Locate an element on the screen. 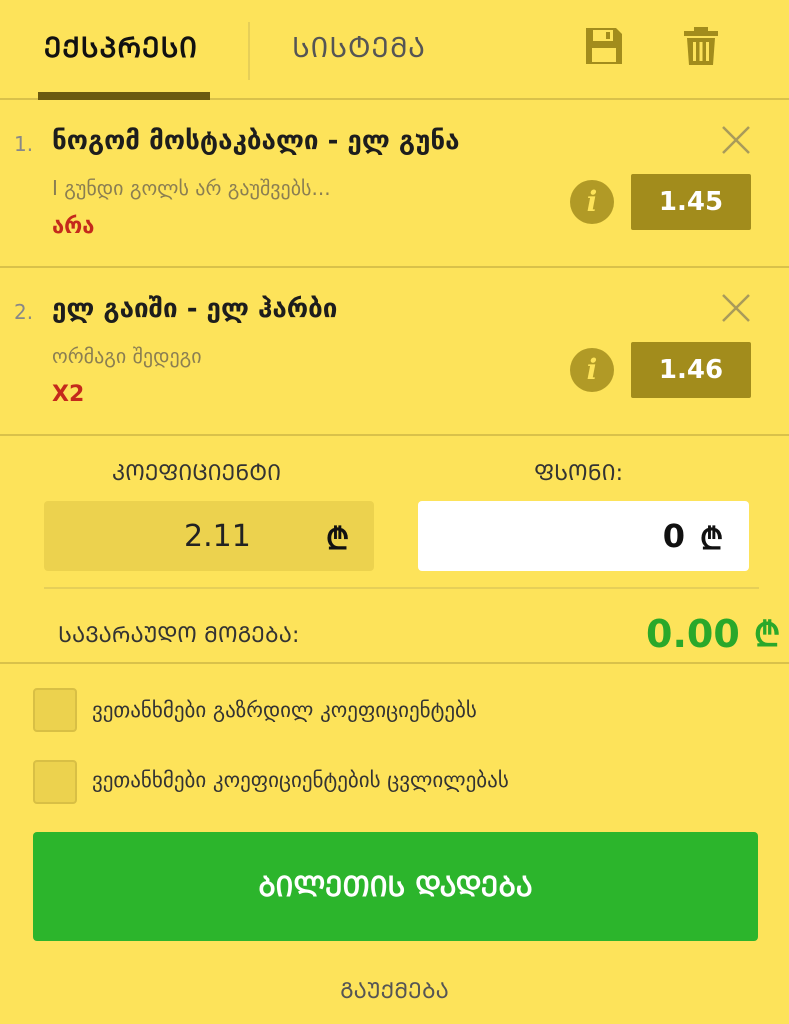 The image size is (789, 1024). coefficient-value: 2.11 is located at coordinates (217, 536).